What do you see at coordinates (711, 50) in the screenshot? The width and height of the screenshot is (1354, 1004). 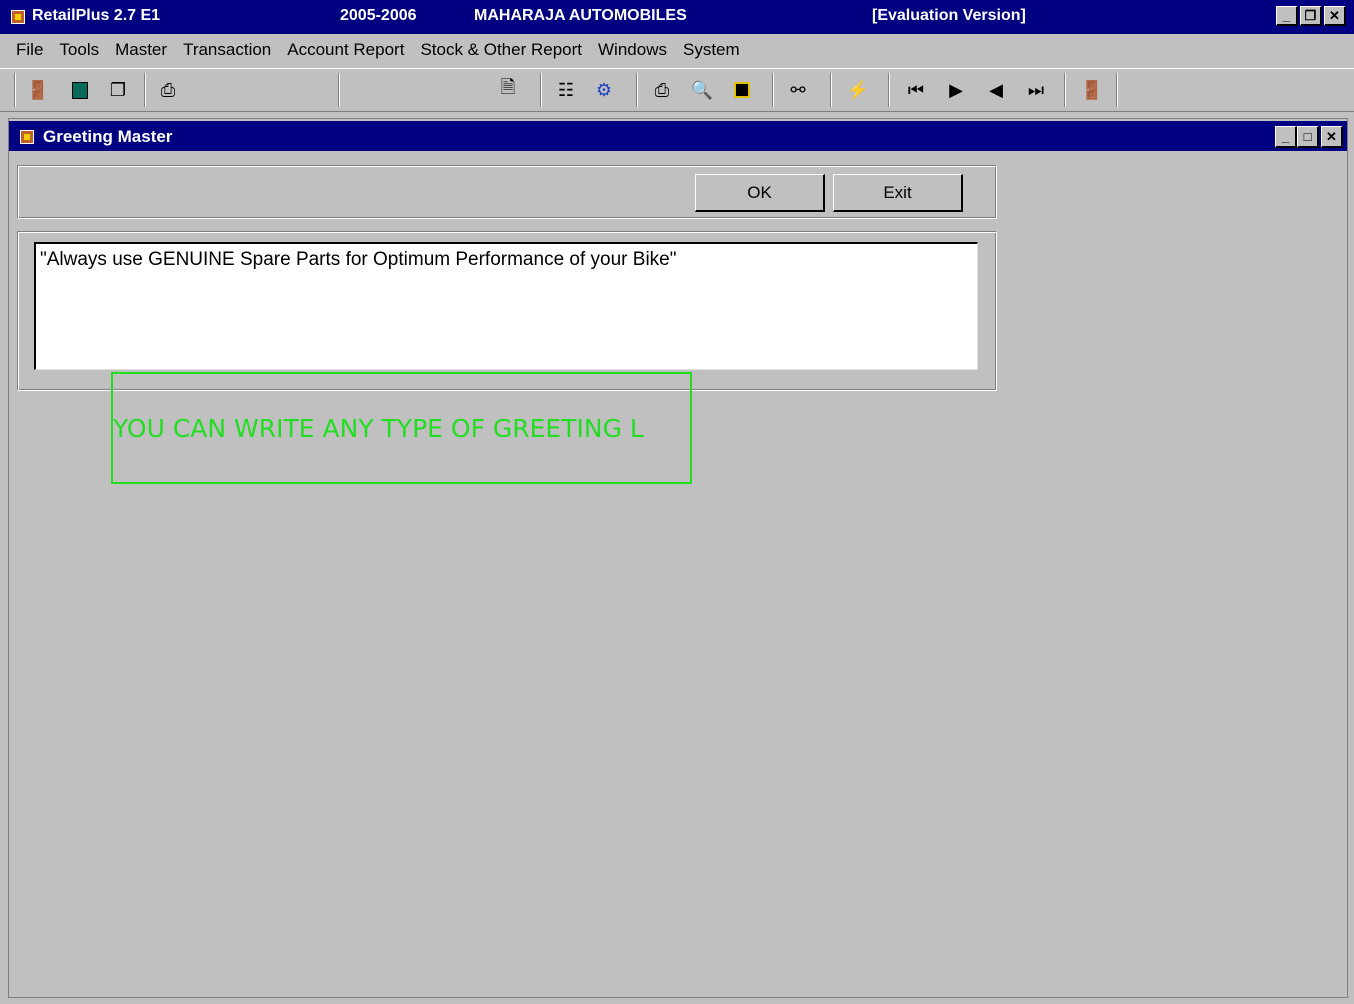 I see `menu-system: System` at bounding box center [711, 50].